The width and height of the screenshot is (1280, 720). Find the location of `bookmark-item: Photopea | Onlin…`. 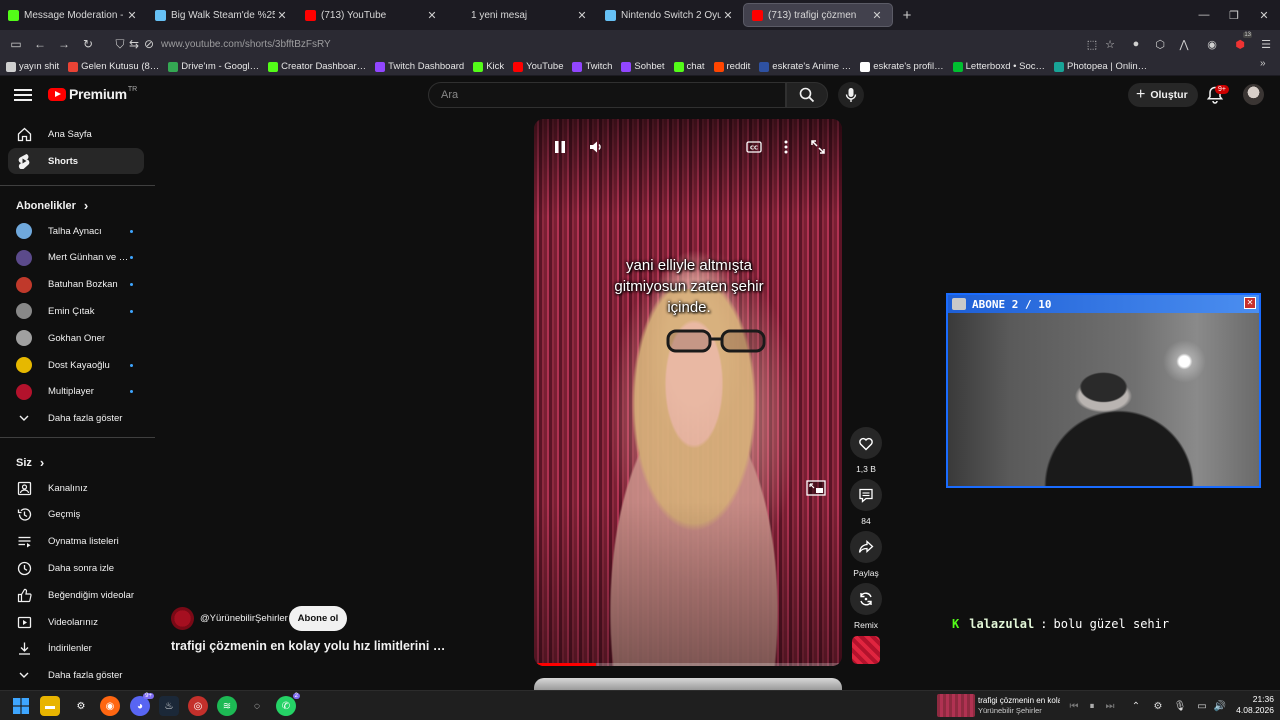

bookmark-item: Photopea | Onlin… is located at coordinates (1100, 66).